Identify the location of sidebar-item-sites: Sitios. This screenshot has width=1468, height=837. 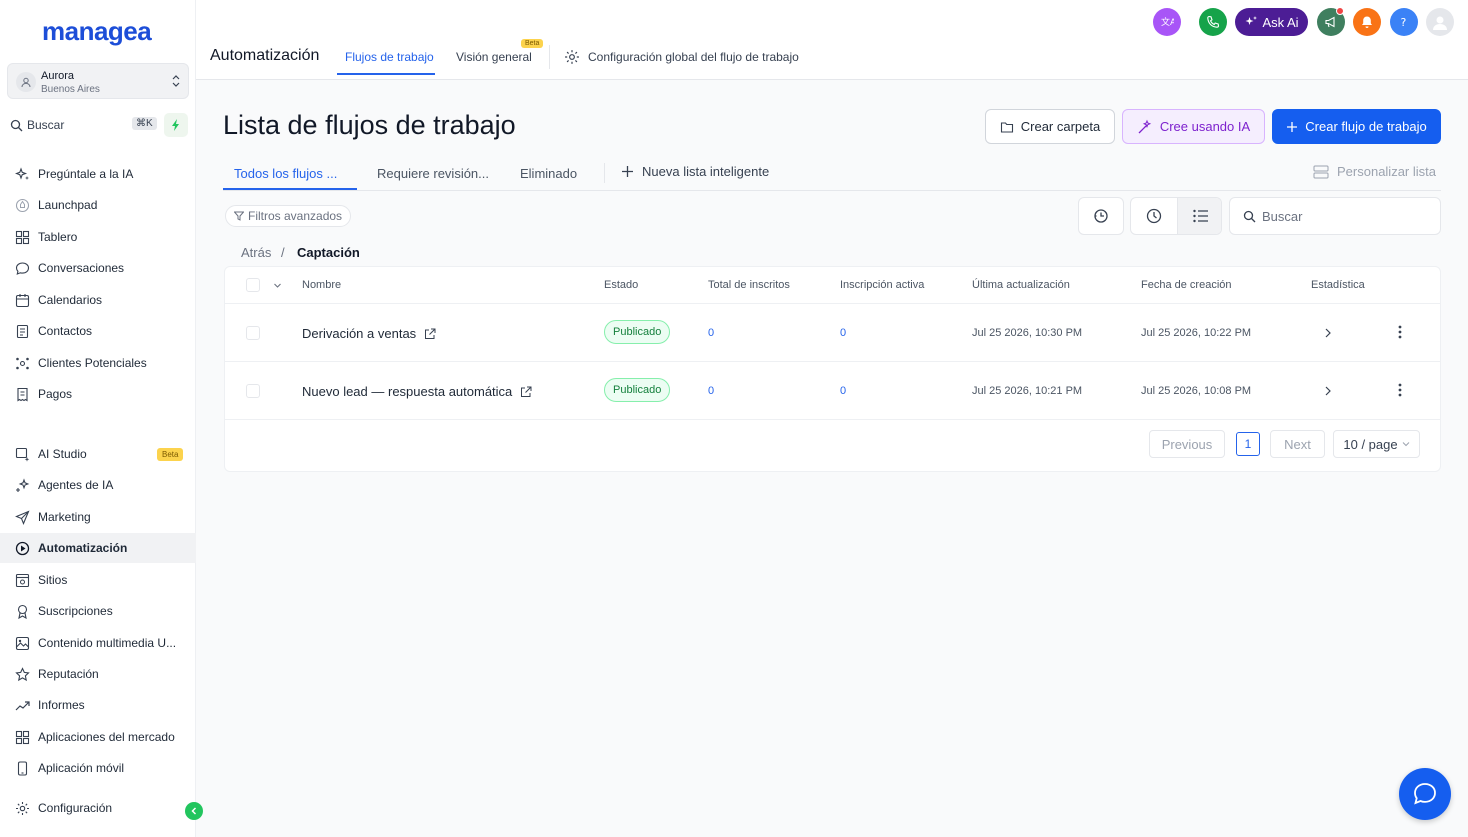
(98, 580).